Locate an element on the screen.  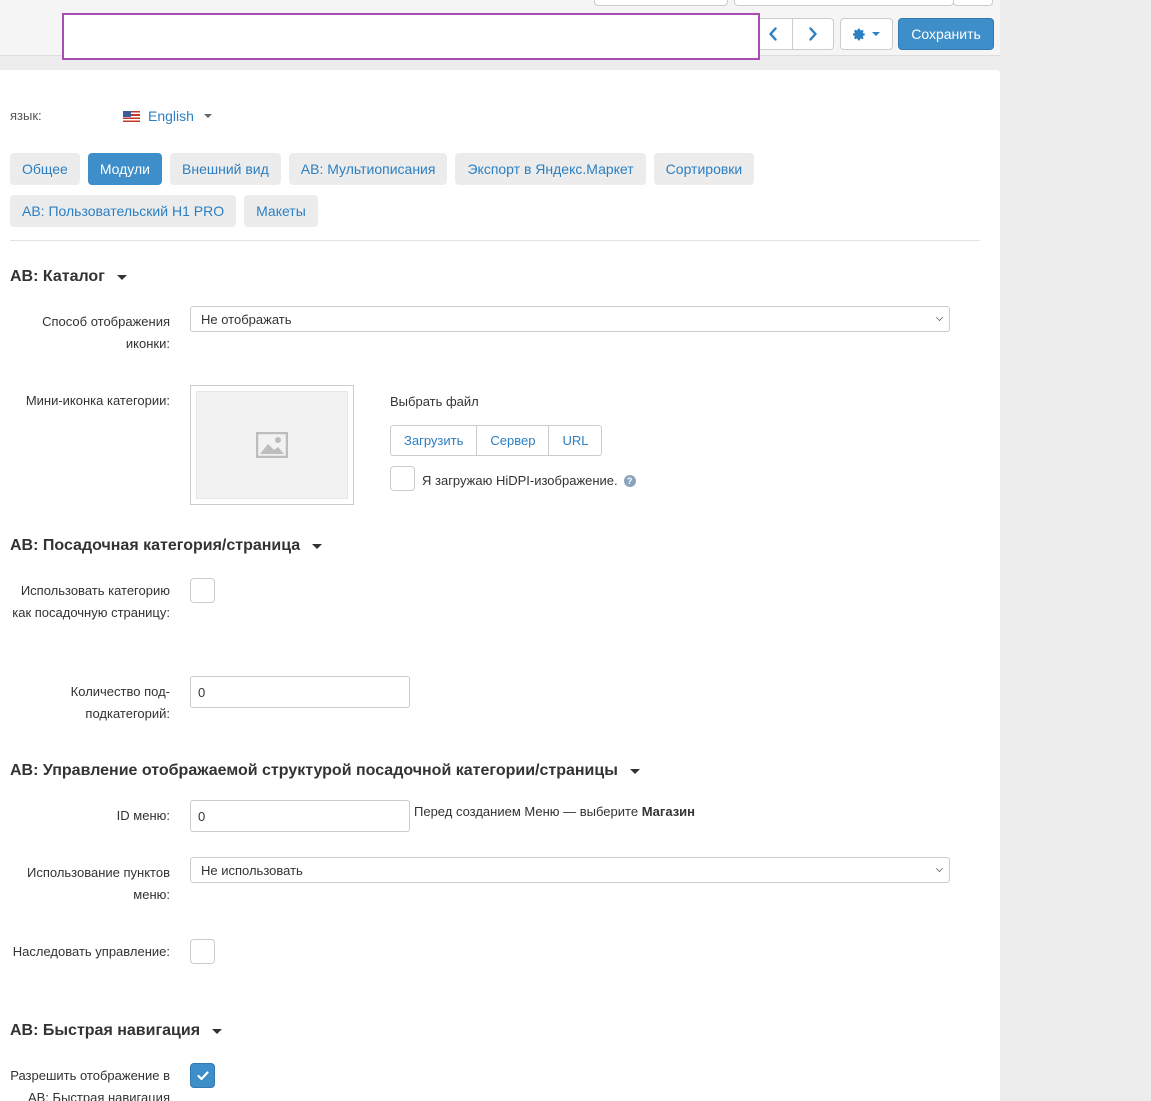
menu-id-input: 0 is located at coordinates (300, 816).